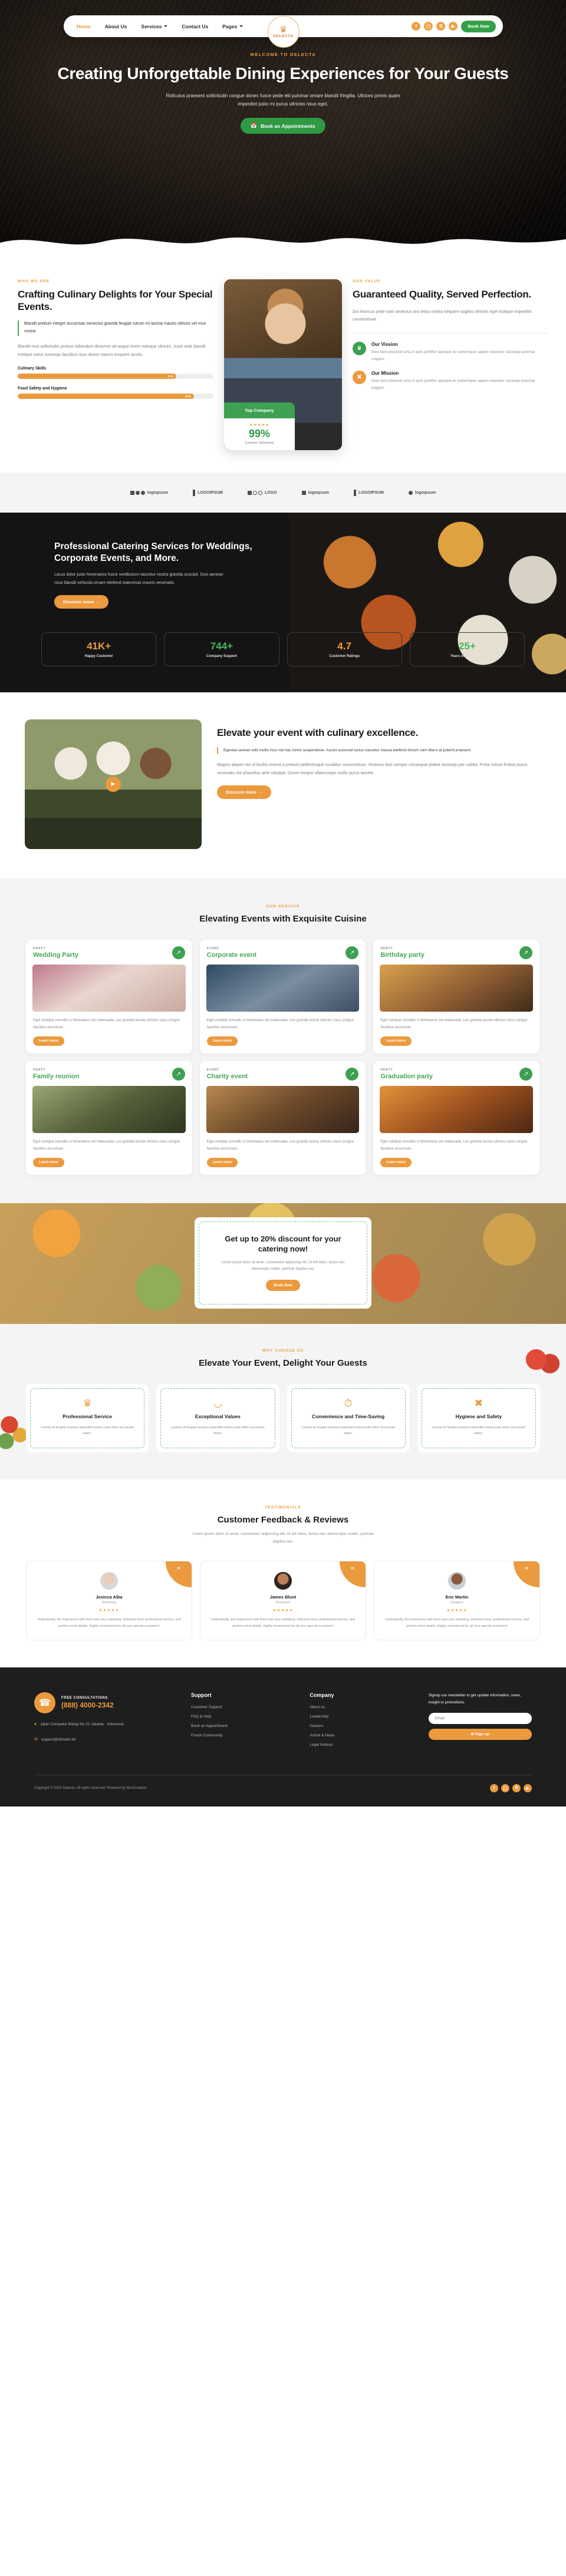 This screenshot has height=2576, width=566. What do you see at coordinates (283, 1597) in the screenshot?
I see `testimonial-name: James Blunt` at bounding box center [283, 1597].